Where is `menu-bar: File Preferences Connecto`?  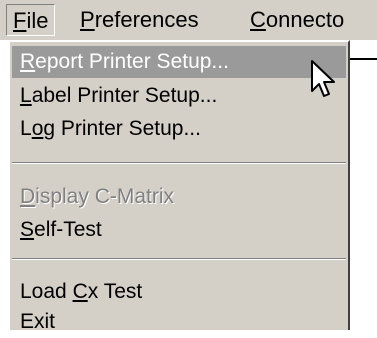 menu-bar: File Preferences Connecto is located at coordinates (188, 20).